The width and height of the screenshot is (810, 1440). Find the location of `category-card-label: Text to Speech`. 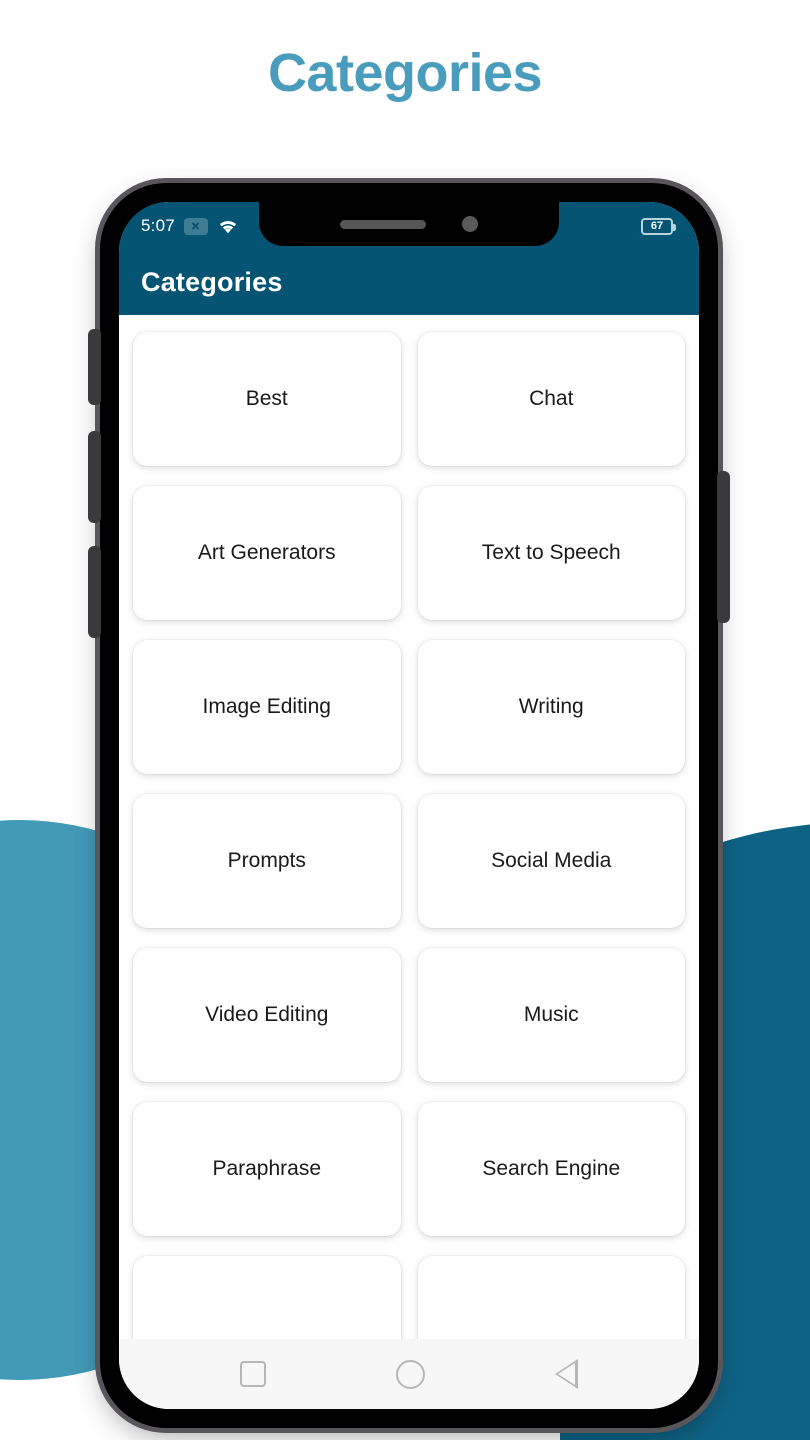

category-card-label: Text to Speech is located at coordinates (551, 552).